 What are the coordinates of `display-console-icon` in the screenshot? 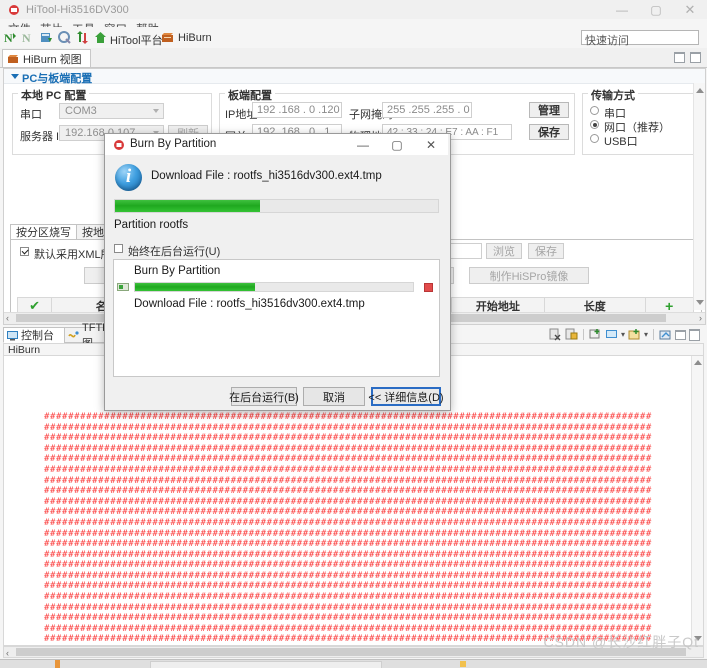 It's located at (611, 334).